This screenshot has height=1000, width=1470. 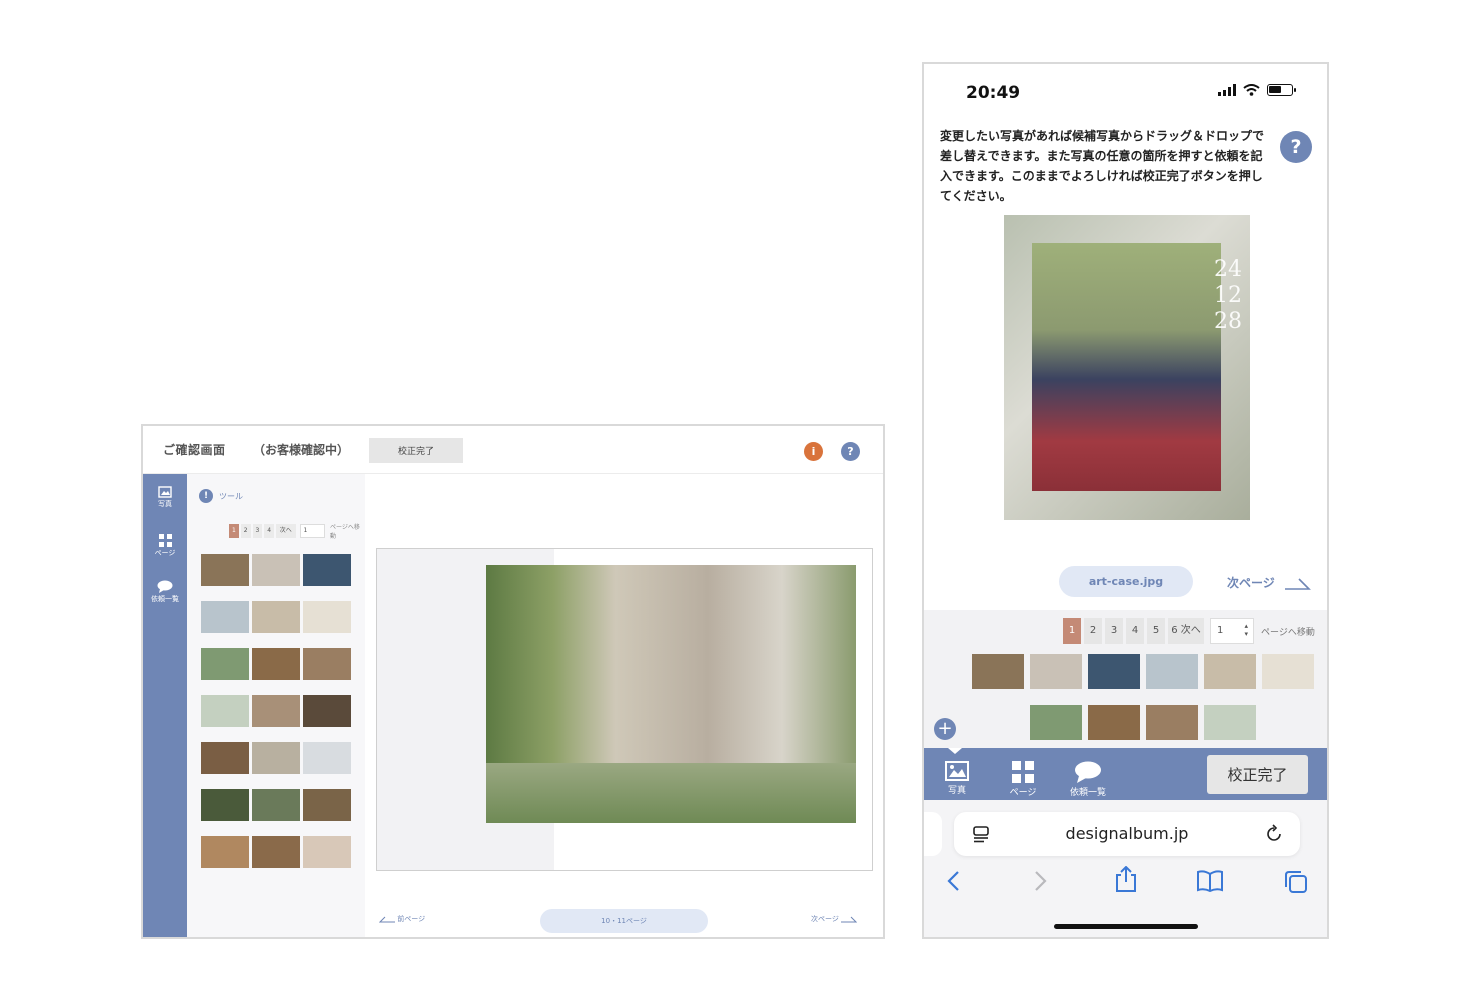 What do you see at coordinates (1297, 583) in the screenshot?
I see `arrow-right-icon` at bounding box center [1297, 583].